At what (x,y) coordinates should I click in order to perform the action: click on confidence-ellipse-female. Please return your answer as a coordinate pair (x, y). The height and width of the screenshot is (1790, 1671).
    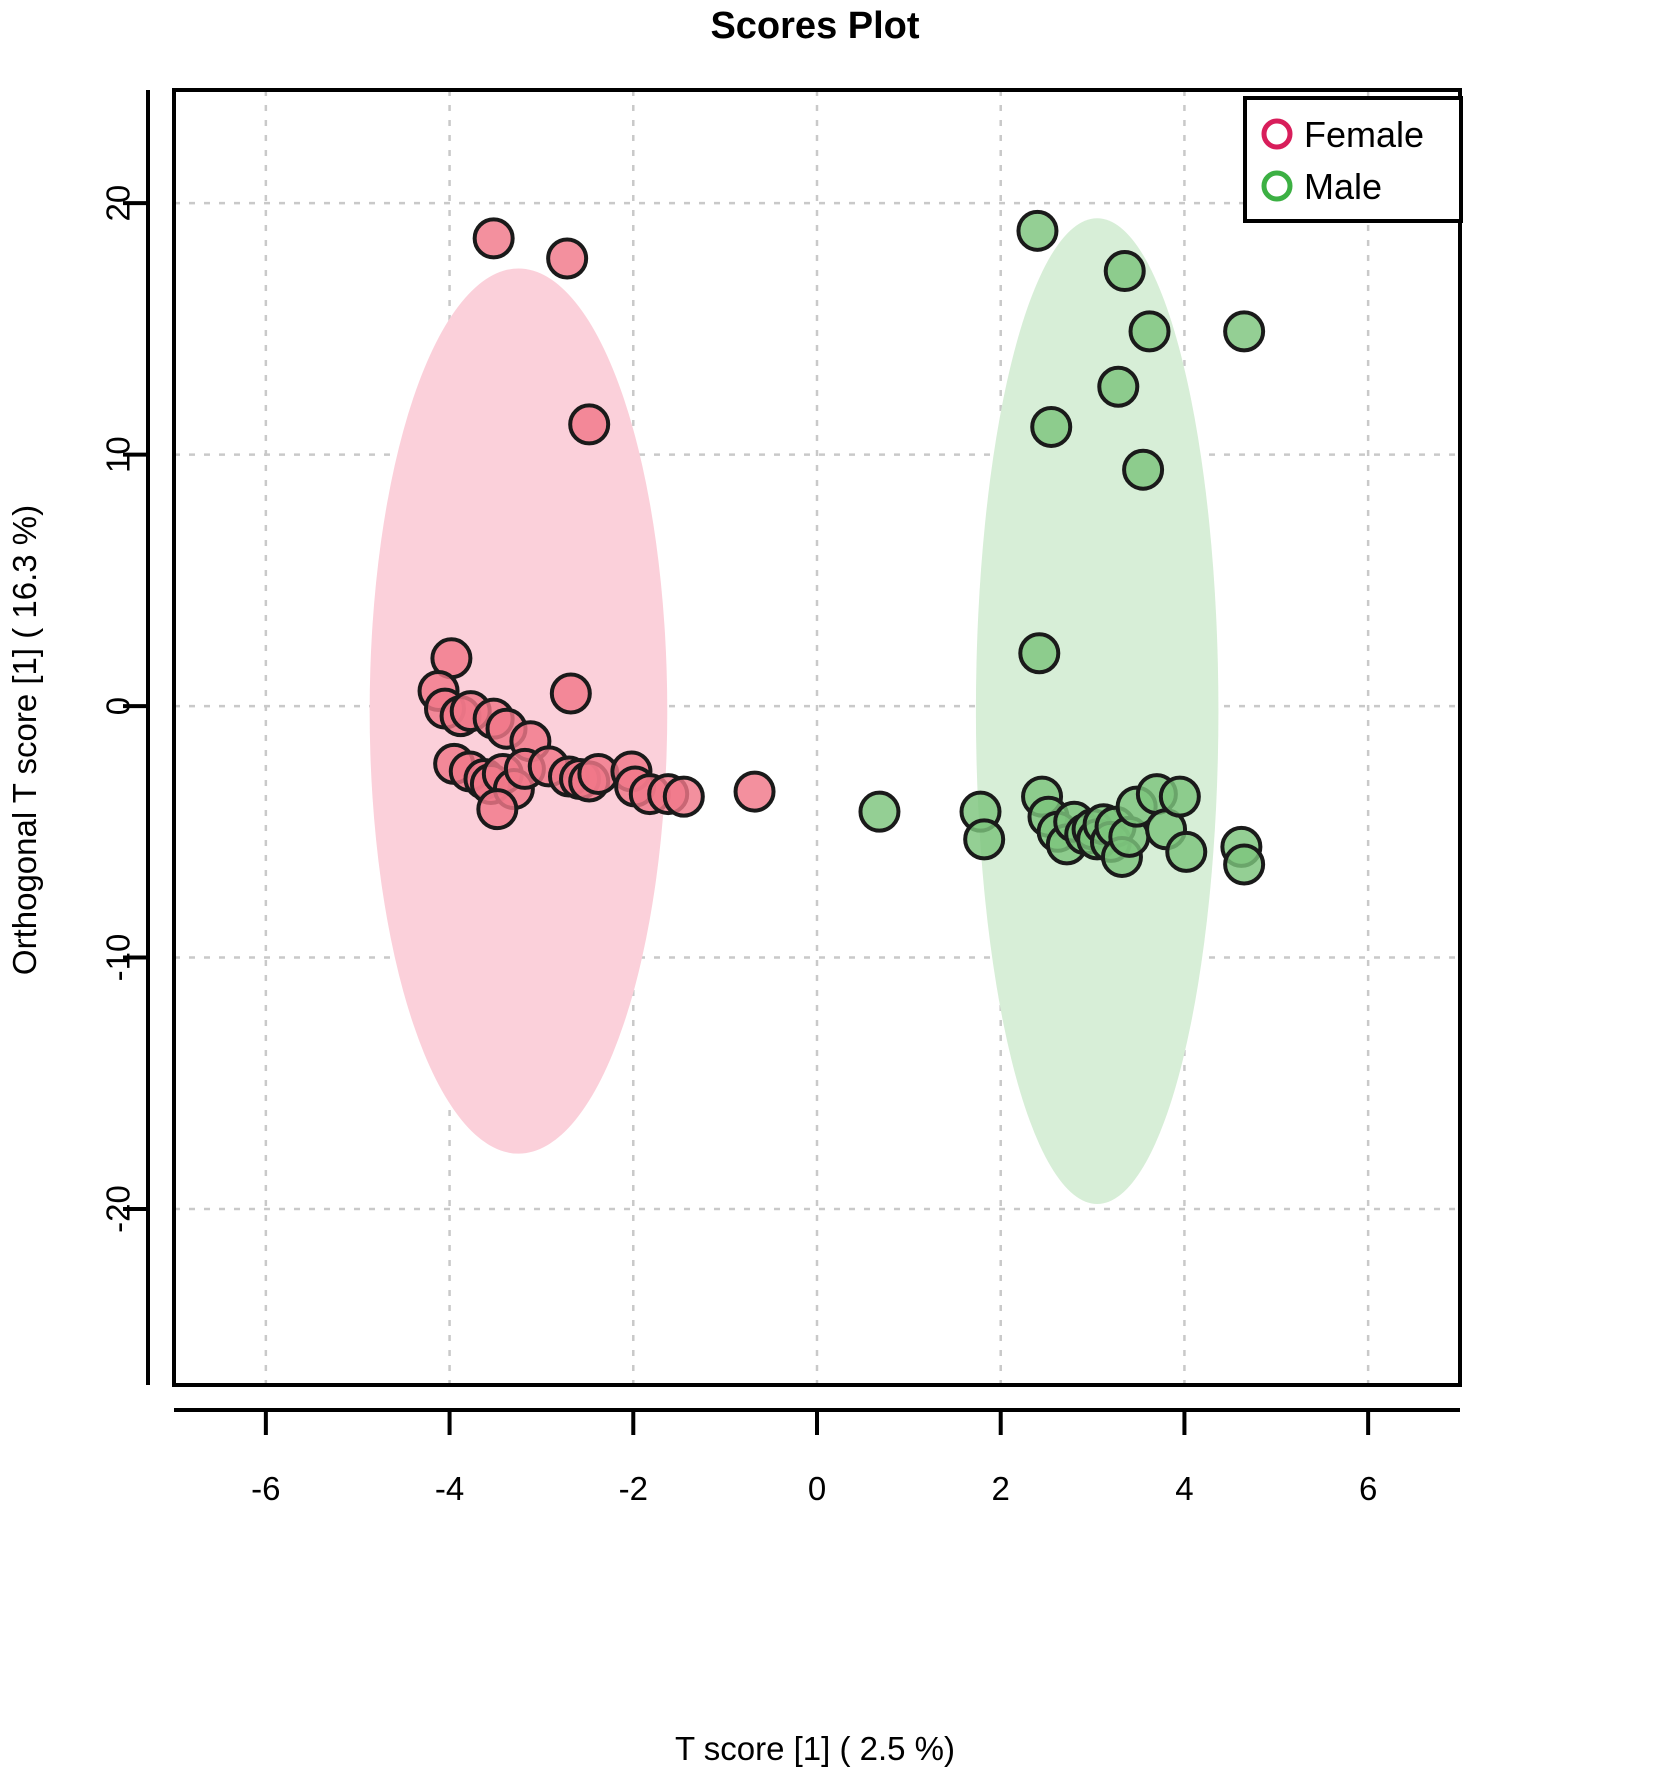
    Looking at the image, I should click on (518, 711).